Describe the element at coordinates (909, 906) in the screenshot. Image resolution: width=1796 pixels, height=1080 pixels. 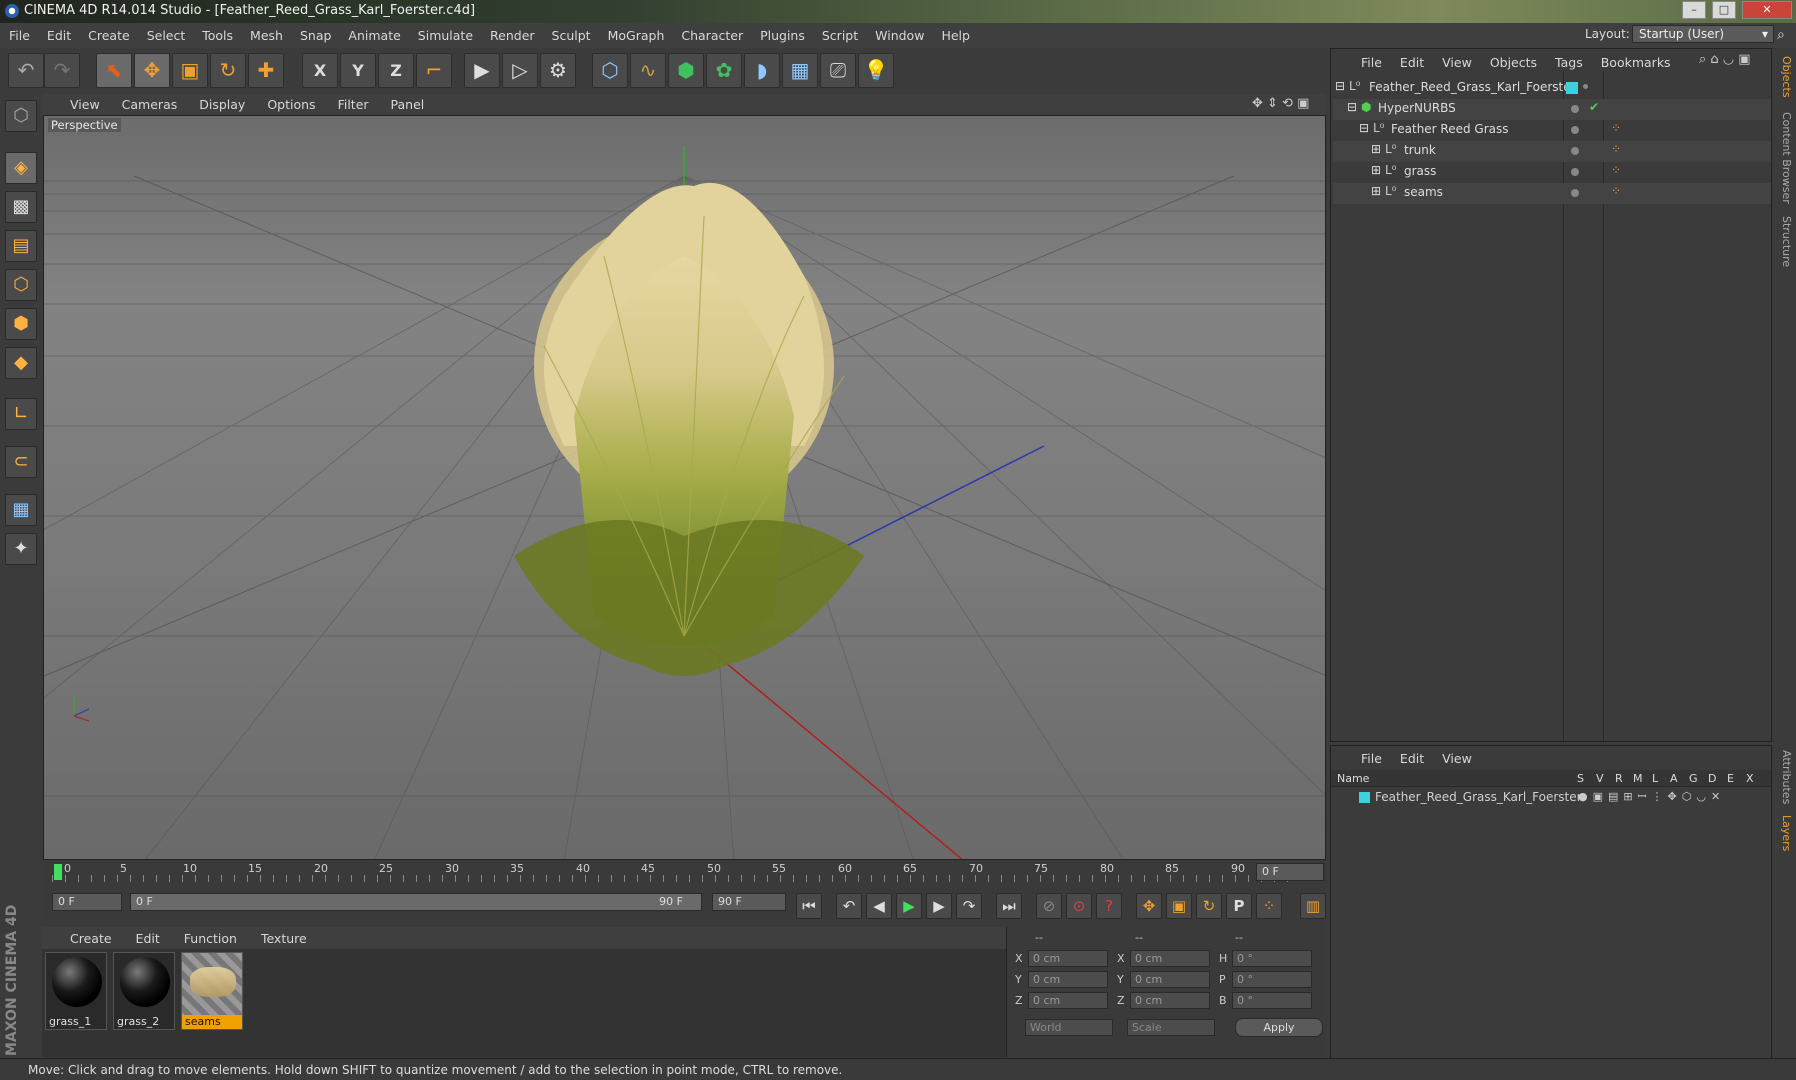
I see `play-icon: ▶` at that location.